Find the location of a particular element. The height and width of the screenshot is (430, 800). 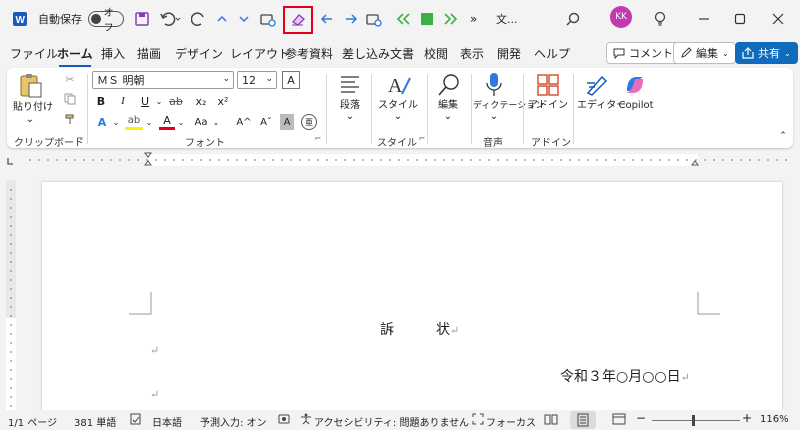

web-layout-icon is located at coordinates (619, 419).